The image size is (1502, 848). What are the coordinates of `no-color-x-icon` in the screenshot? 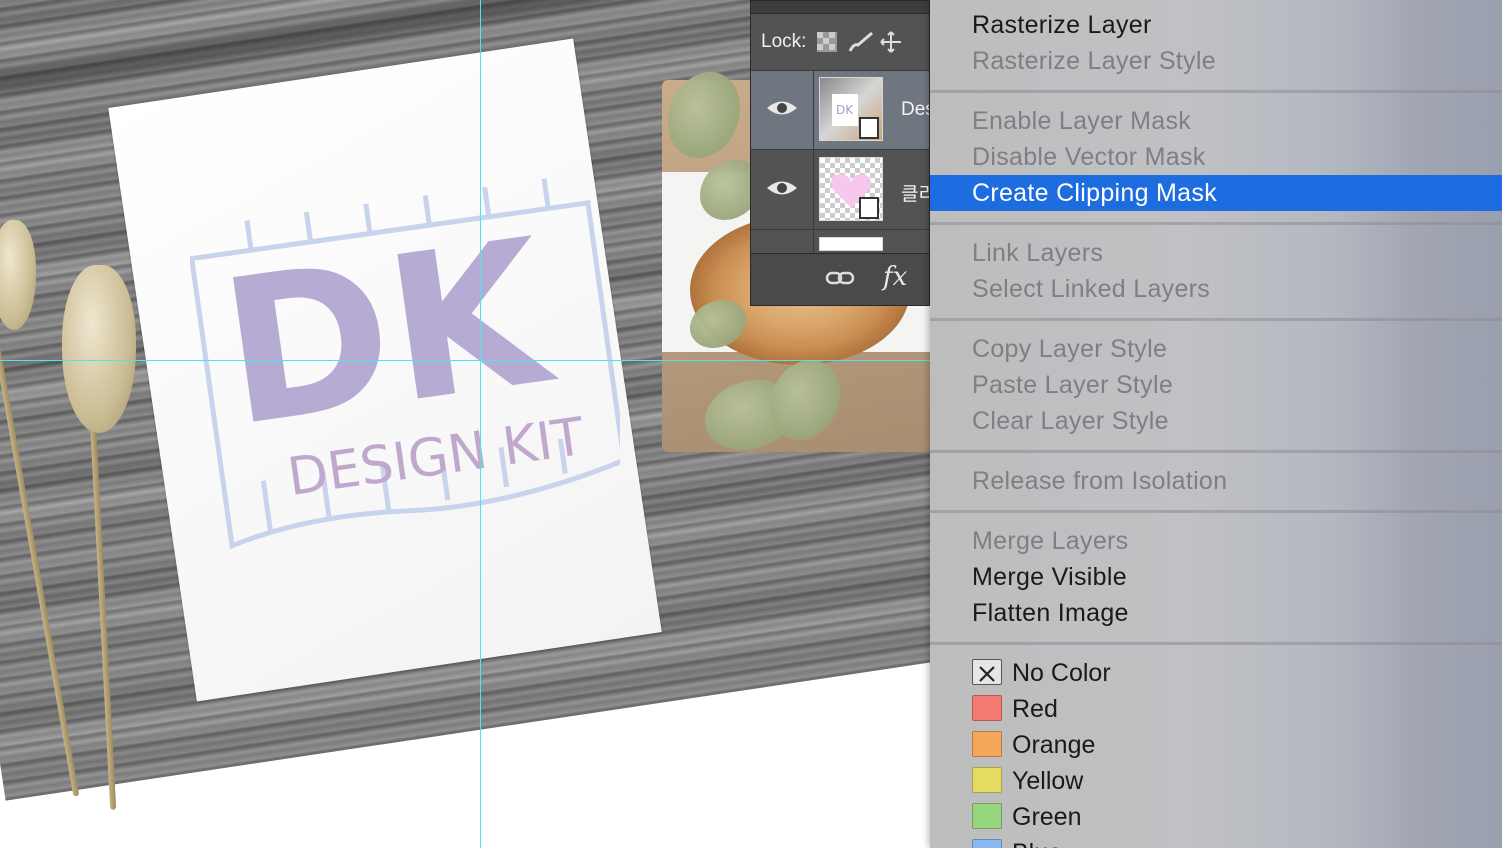 It's located at (987, 672).